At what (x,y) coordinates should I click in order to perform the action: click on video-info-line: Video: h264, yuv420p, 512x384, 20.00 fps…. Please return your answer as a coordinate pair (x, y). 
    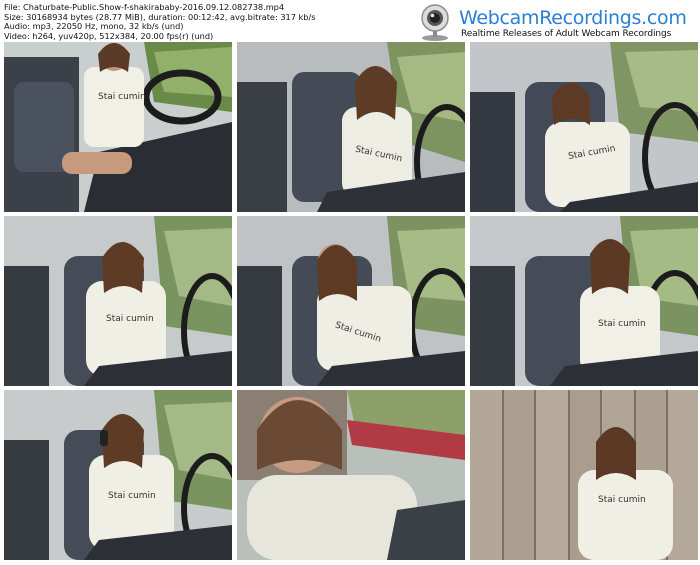
    Looking at the image, I should click on (109, 35).